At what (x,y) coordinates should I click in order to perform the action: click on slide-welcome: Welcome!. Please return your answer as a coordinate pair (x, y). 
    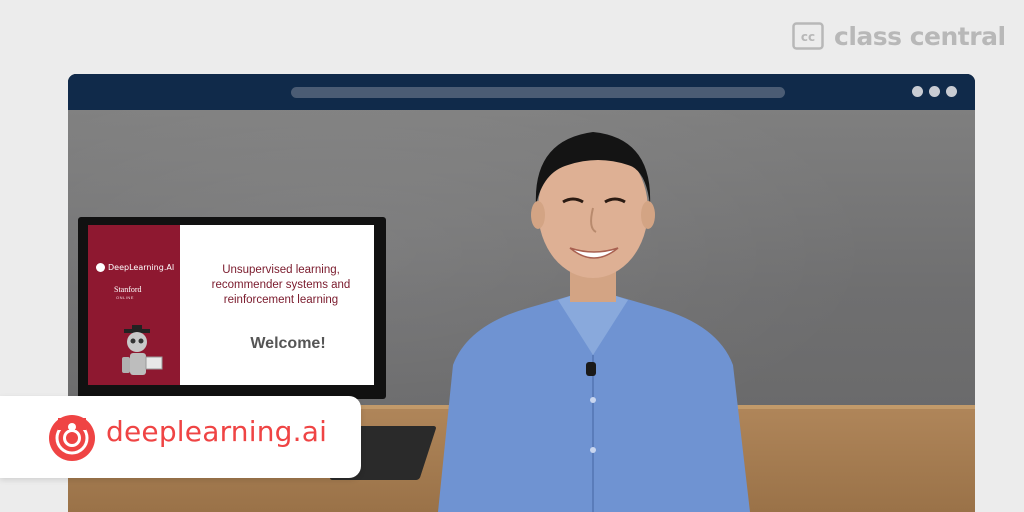
    Looking at the image, I should click on (288, 343).